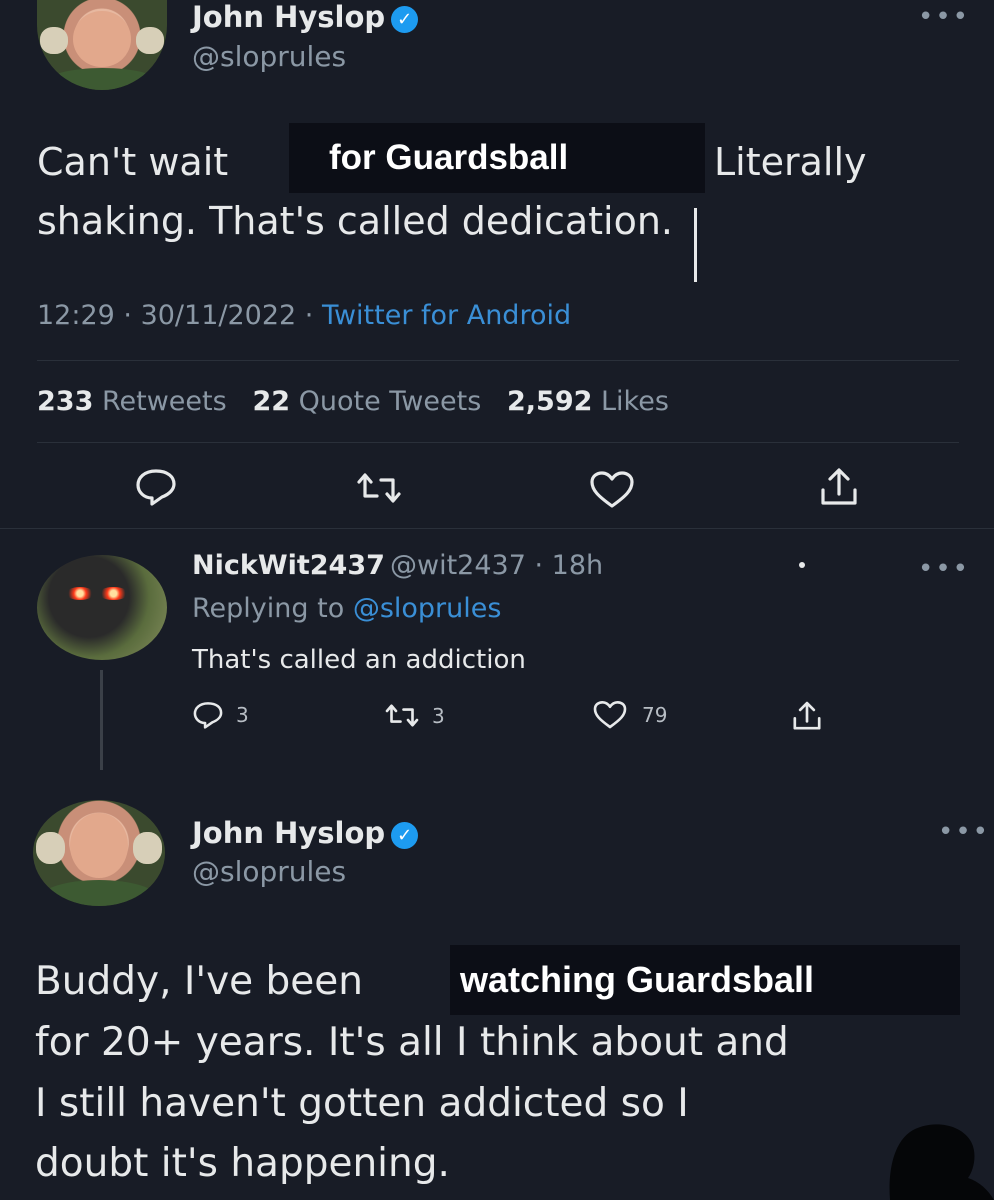 The height and width of the screenshot is (1200, 994). What do you see at coordinates (346, 608) in the screenshot?
I see `replying-to: Replying to @sloprules` at bounding box center [346, 608].